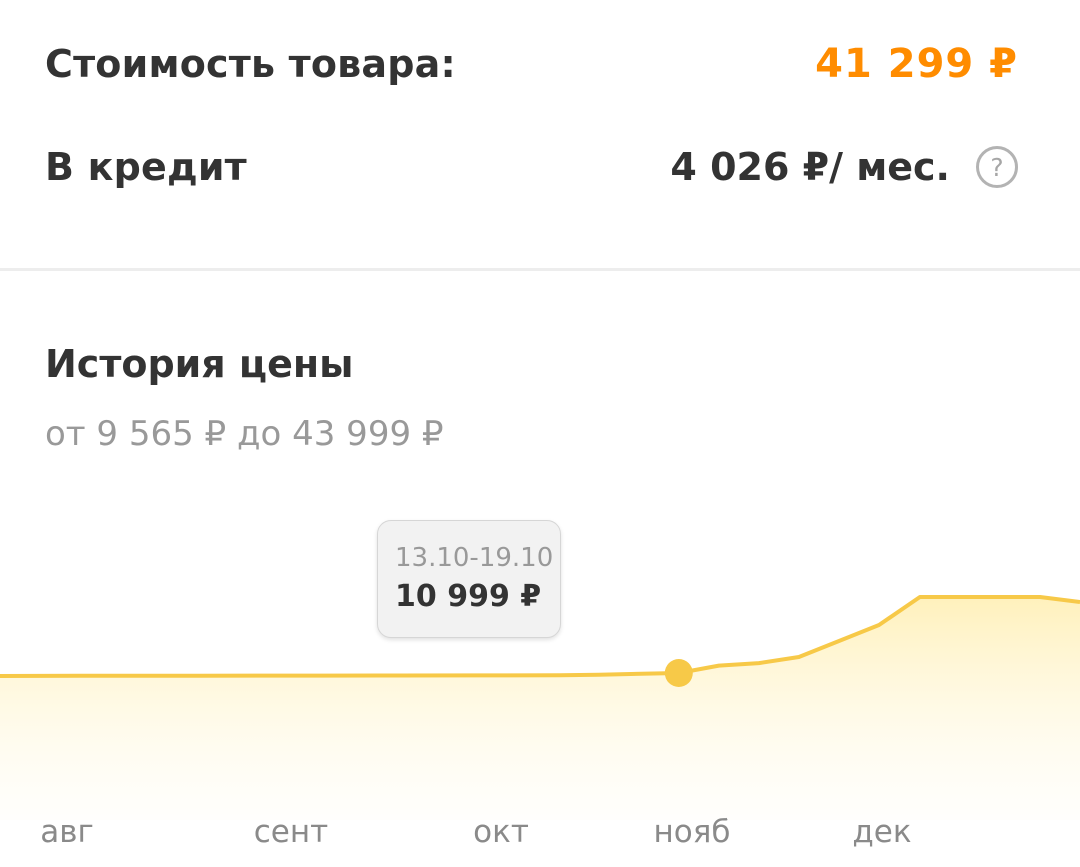 The height and width of the screenshot is (867, 1080). What do you see at coordinates (678, 673) in the screenshot?
I see `selected-price-point` at bounding box center [678, 673].